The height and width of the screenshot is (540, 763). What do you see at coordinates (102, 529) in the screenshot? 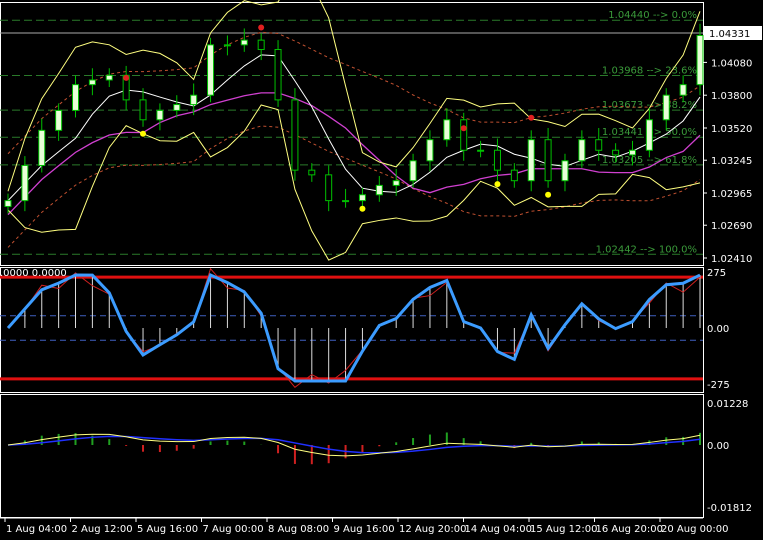
I see `time-tick-label: 2 Aug 12:00` at bounding box center [102, 529].